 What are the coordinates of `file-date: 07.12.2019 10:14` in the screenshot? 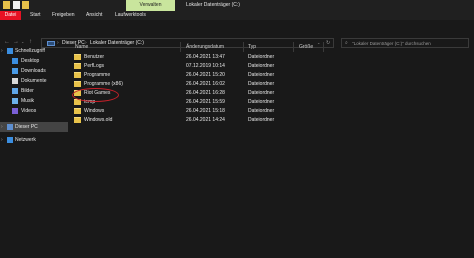 It's located at (205, 66).